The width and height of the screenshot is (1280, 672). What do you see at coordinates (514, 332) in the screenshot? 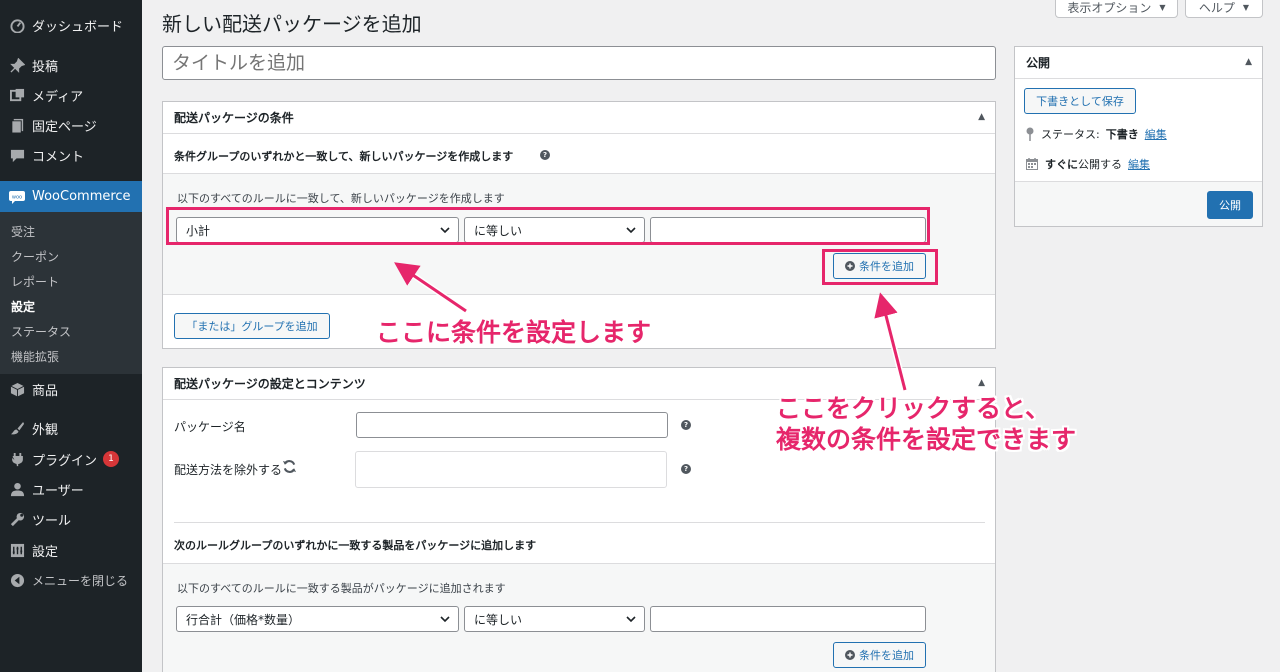
I see `annotation-set-conditions: ここに条件を設定します` at bounding box center [514, 332].